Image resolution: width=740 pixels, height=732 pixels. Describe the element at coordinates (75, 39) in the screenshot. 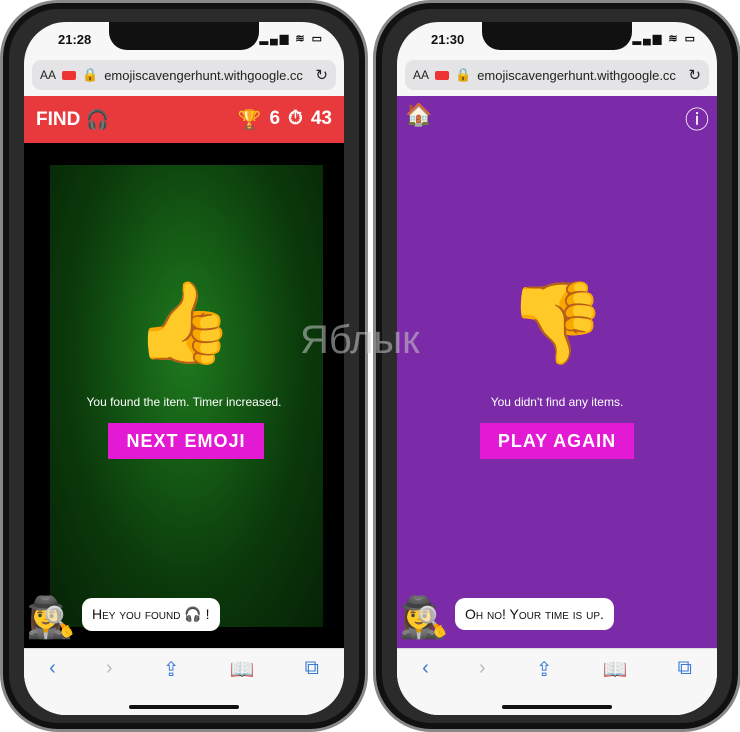

I see `clock: 21:28` at that location.